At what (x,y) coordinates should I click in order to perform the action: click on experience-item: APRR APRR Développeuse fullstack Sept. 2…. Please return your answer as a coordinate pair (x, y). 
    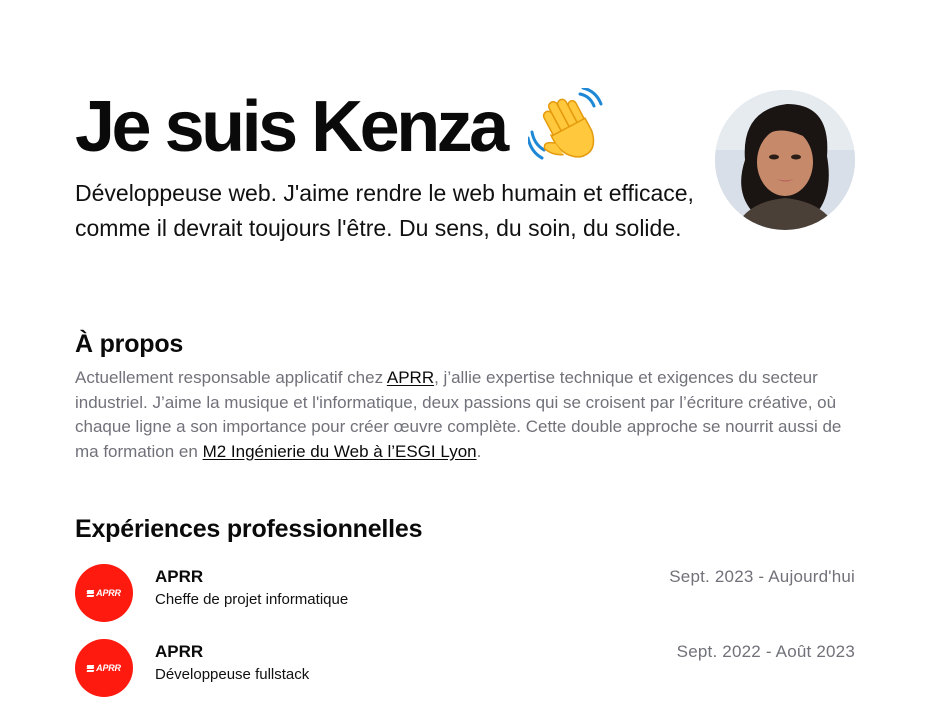
    Looking at the image, I should click on (465, 669).